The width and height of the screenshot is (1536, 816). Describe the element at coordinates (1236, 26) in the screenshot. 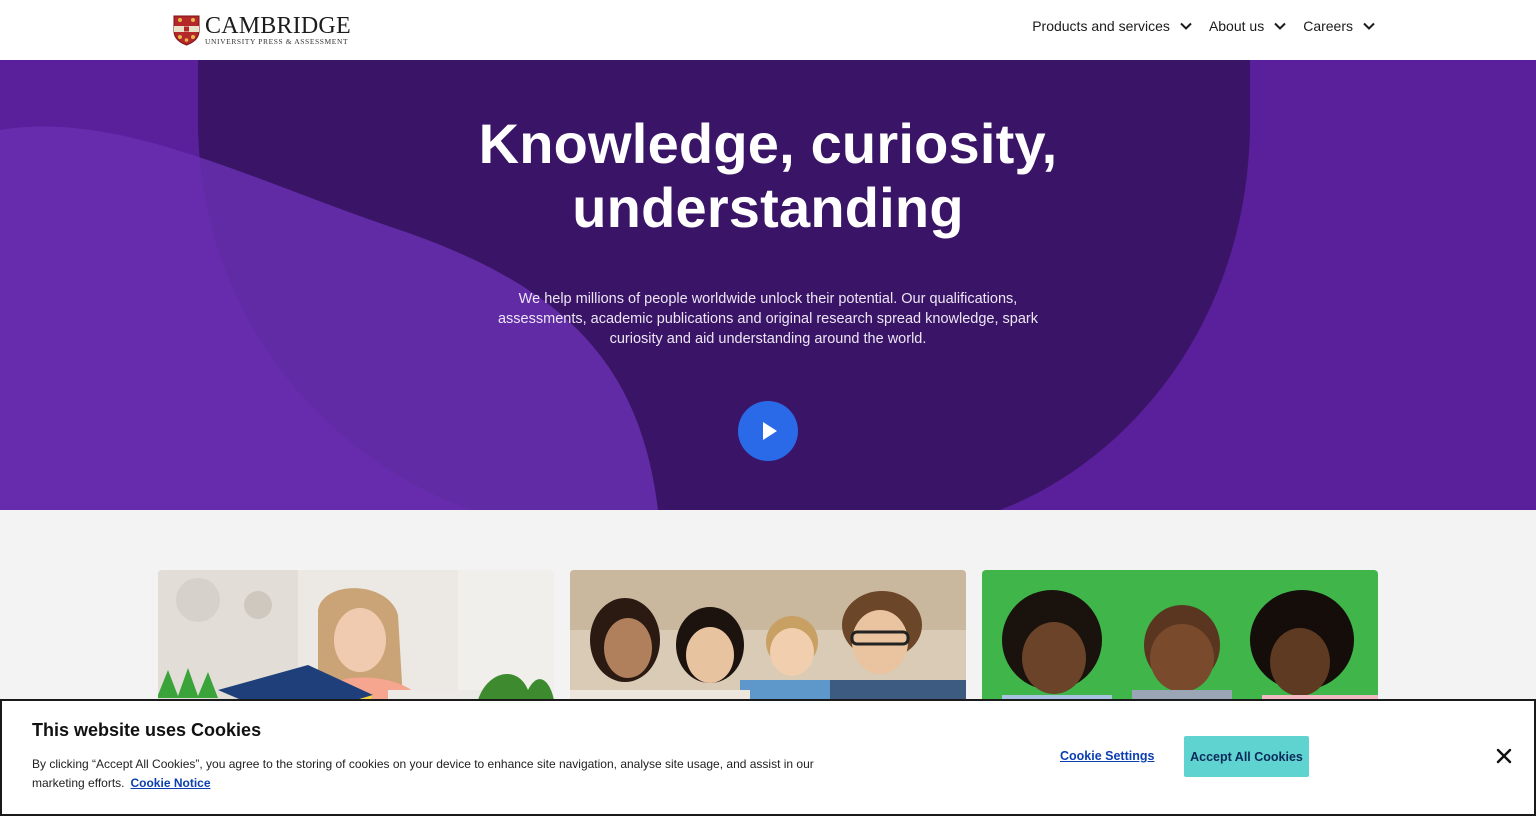

I see `nav-label: About us` at that location.